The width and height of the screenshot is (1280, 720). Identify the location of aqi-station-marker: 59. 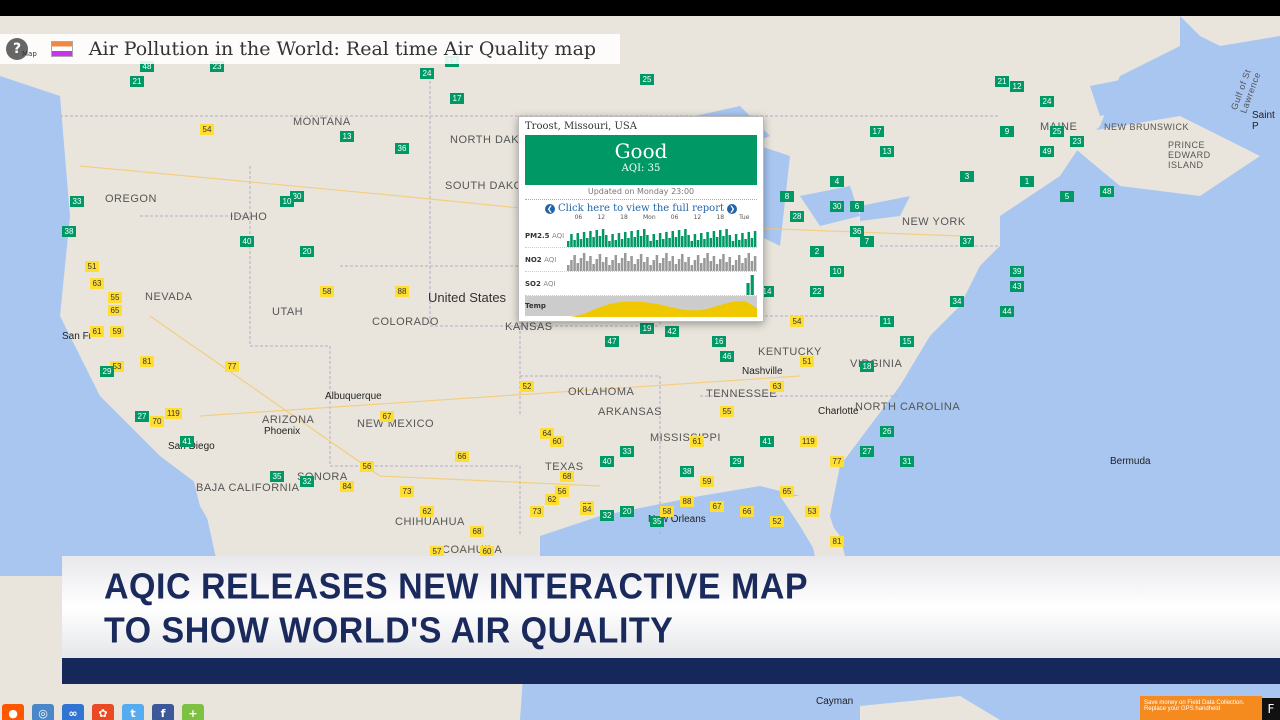
(707, 481).